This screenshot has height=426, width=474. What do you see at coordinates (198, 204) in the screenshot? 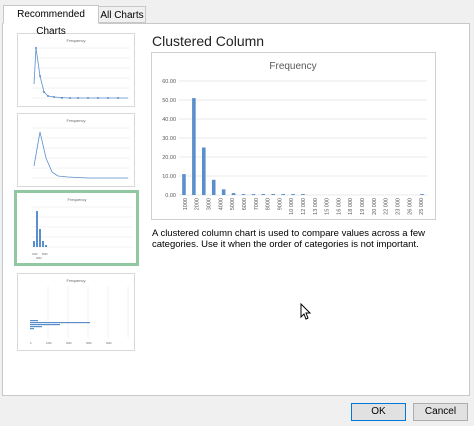
I see `x-tick-label: 2000` at bounding box center [198, 204].